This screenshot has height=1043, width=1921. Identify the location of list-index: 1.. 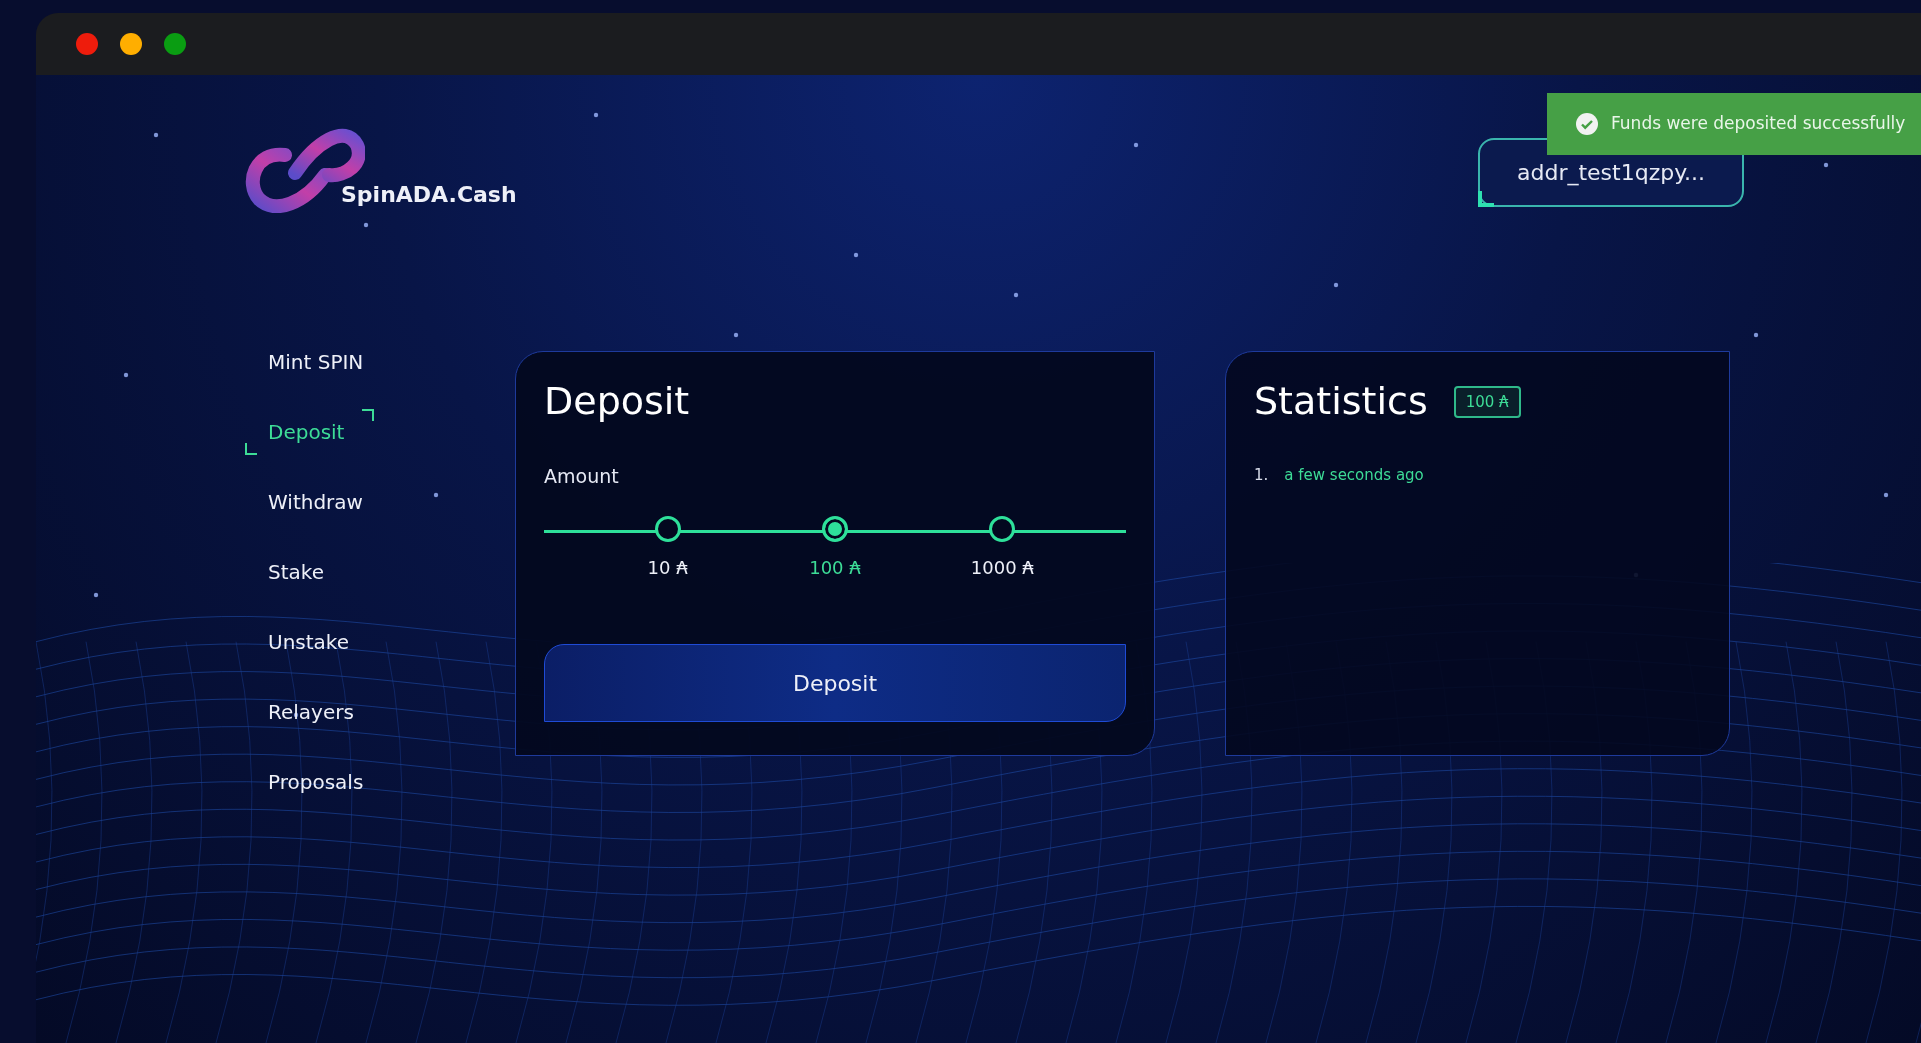
(1261, 475).